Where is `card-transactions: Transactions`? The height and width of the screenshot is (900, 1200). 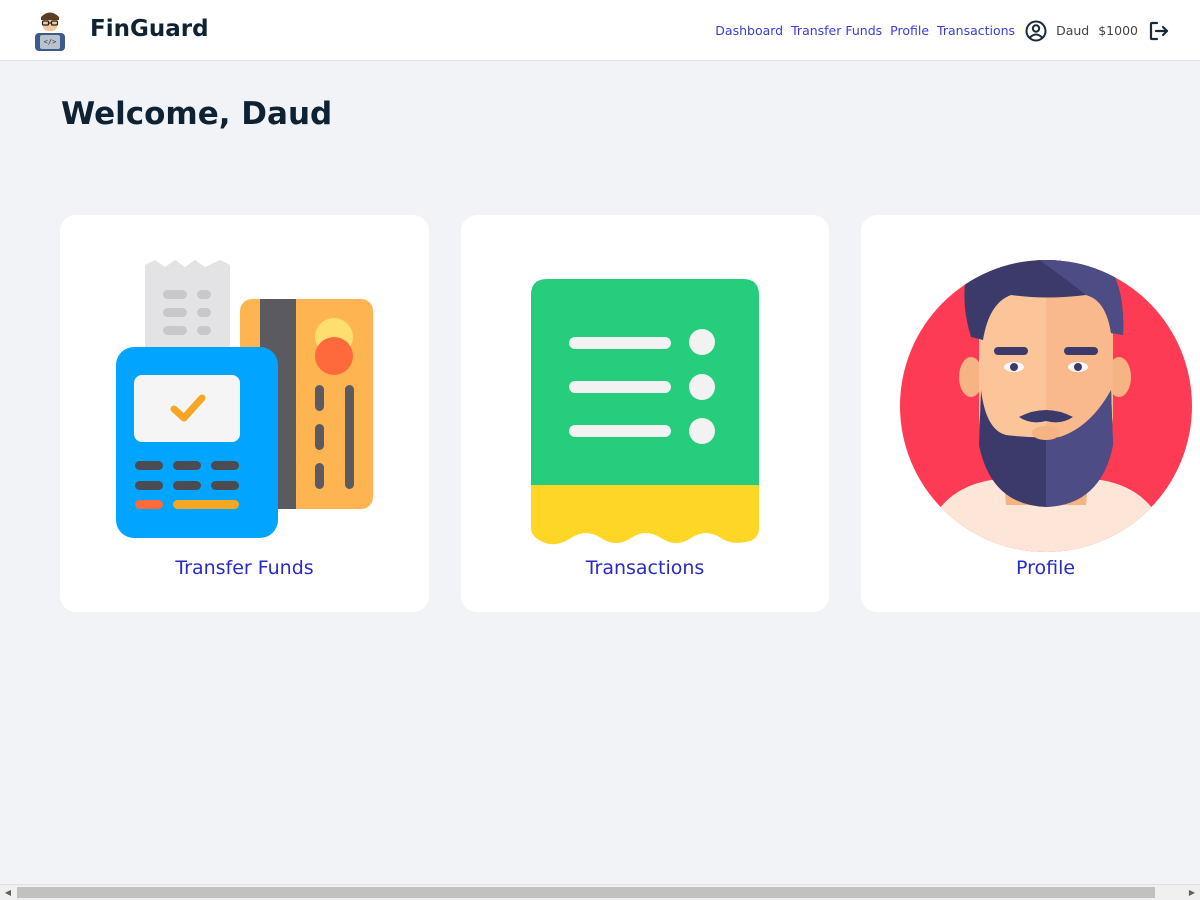
card-transactions: Transactions is located at coordinates (645, 413).